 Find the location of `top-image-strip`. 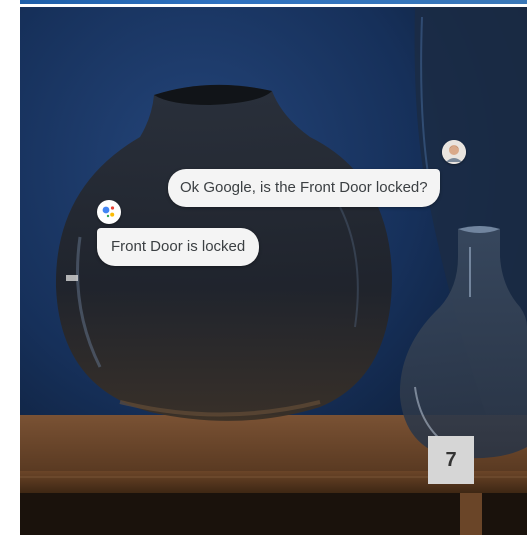

top-image-strip is located at coordinates (273, 2).